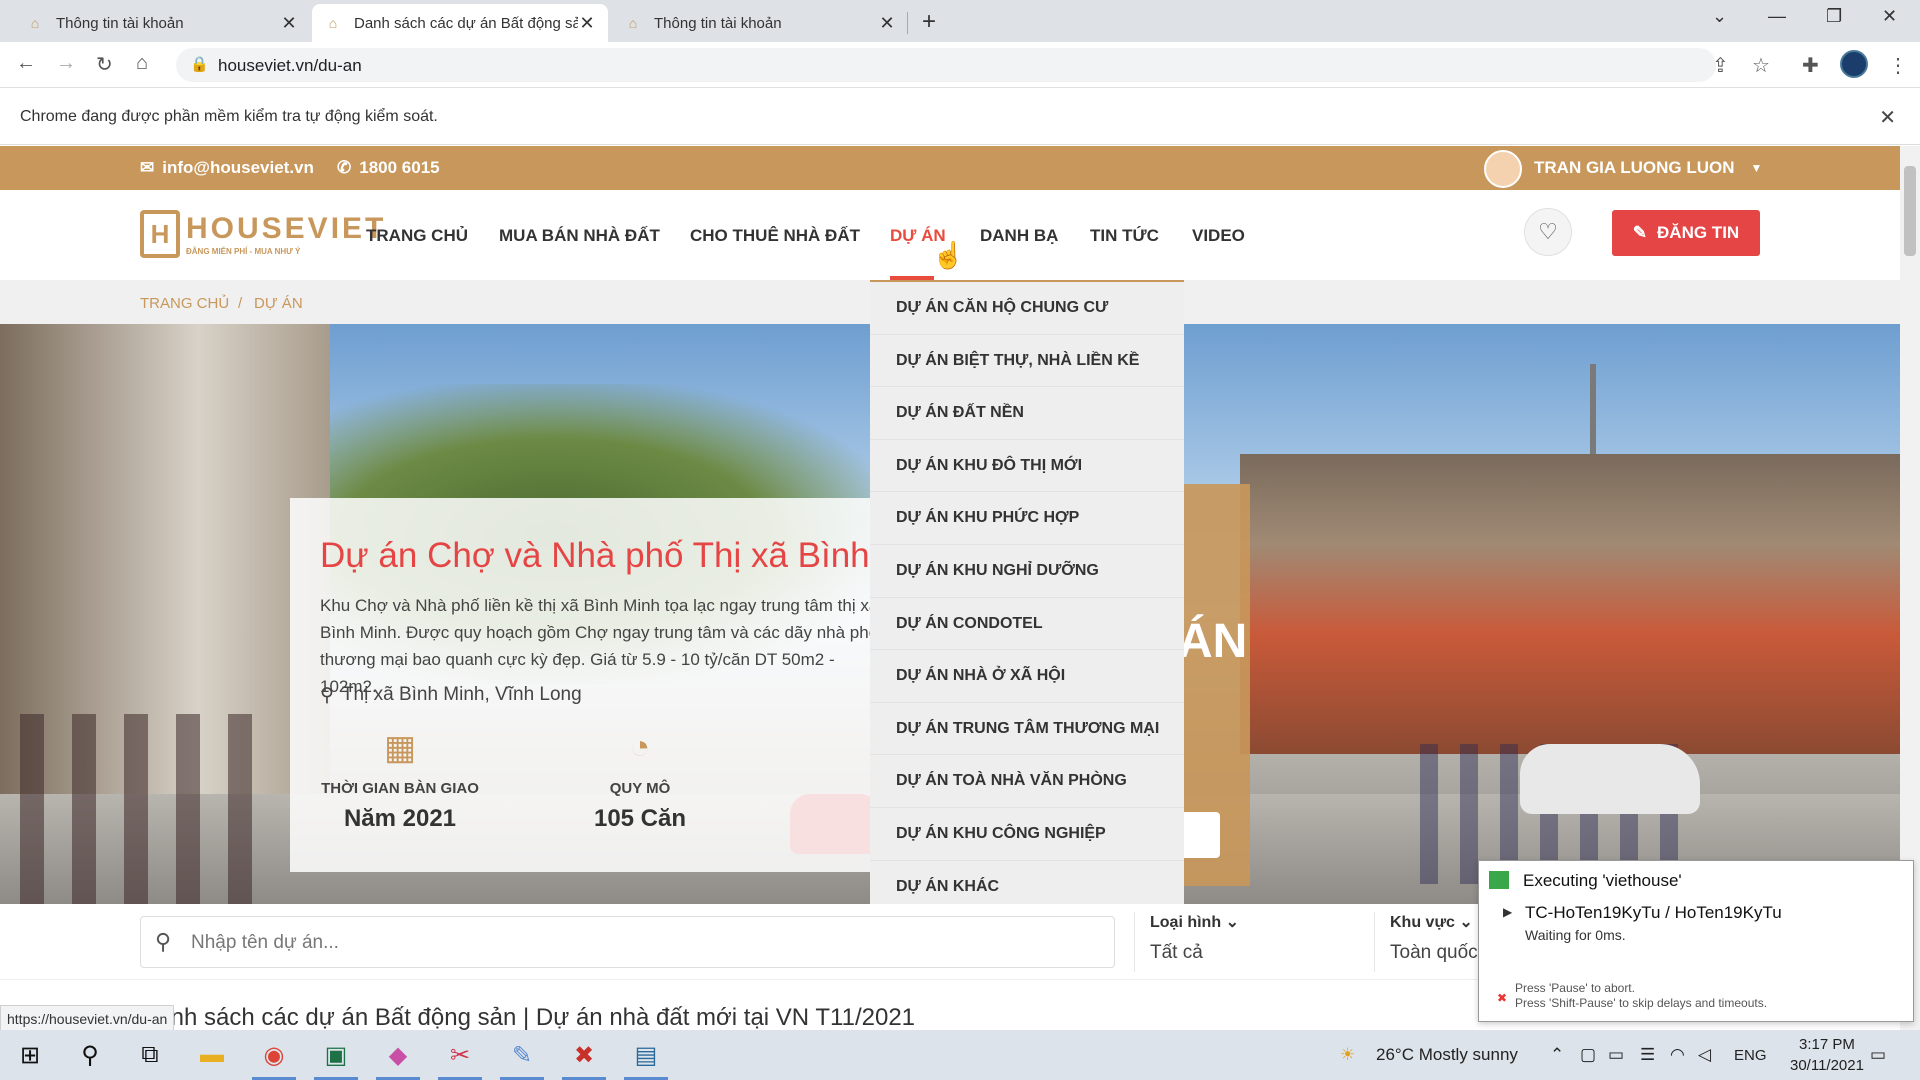 Image resolution: width=1920 pixels, height=1080 pixels. I want to click on logo-slogan: ĐĂNG MIỄN PHÍ - MUA NHƯ Ý, so click(243, 251).